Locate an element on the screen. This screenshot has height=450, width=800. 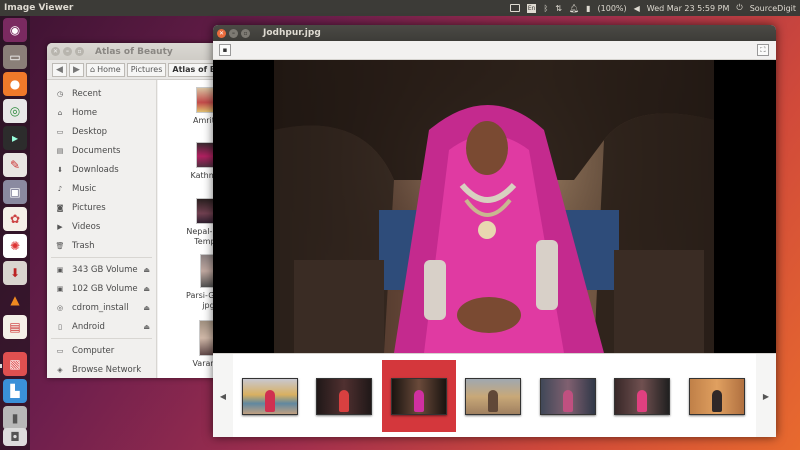
sidebar-item-label: Music is located at coordinates (84, 188).